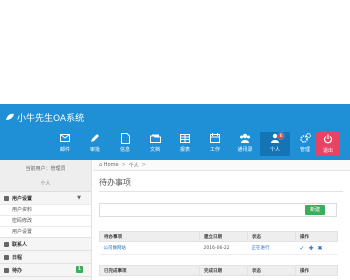  What do you see at coordinates (327, 151) in the screenshot?
I see `logout-label: 退出` at bounding box center [327, 151].